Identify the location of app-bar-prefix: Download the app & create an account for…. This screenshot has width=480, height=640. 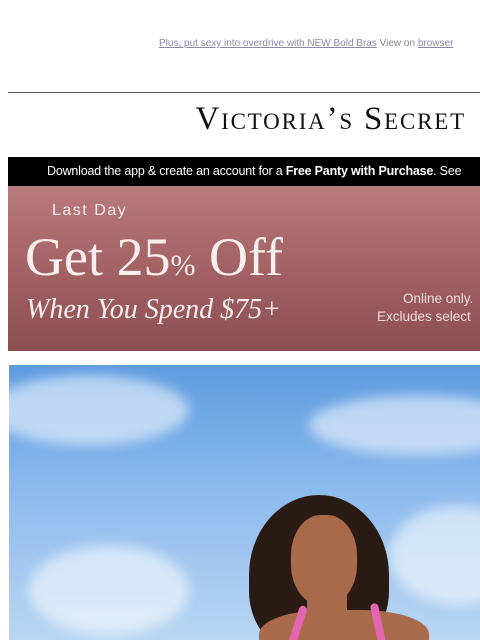
(166, 171).